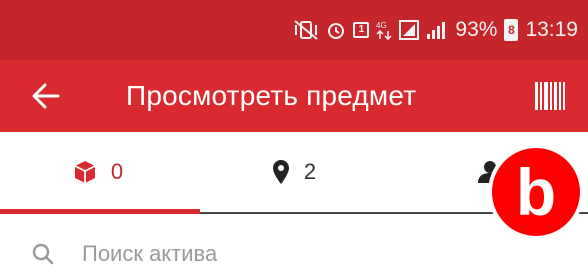  What do you see at coordinates (117, 171) in the screenshot?
I see `tab-items-count: 0` at bounding box center [117, 171].